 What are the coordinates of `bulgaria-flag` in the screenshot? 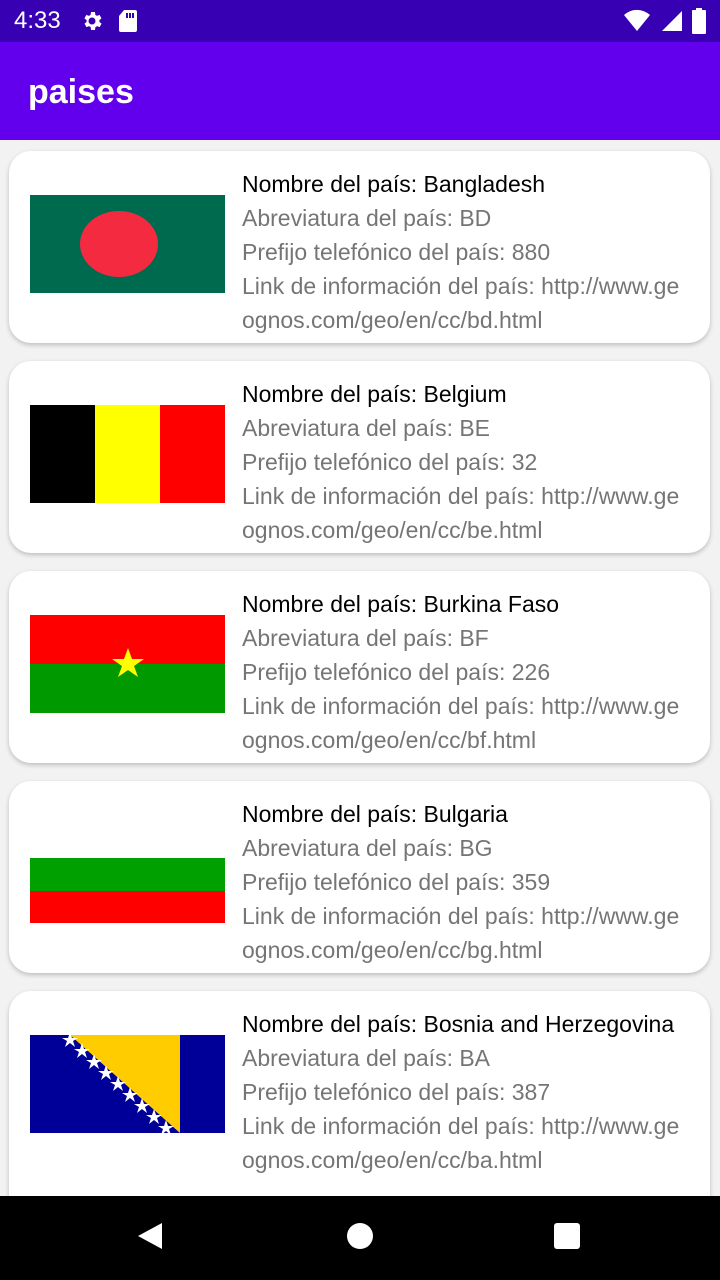 It's located at (127, 874).